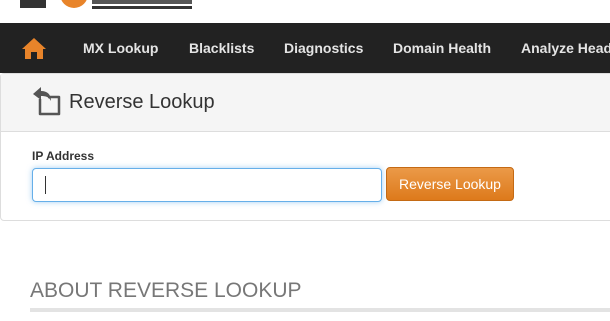  Describe the element at coordinates (34, 48) in the screenshot. I see `home-icon` at that location.